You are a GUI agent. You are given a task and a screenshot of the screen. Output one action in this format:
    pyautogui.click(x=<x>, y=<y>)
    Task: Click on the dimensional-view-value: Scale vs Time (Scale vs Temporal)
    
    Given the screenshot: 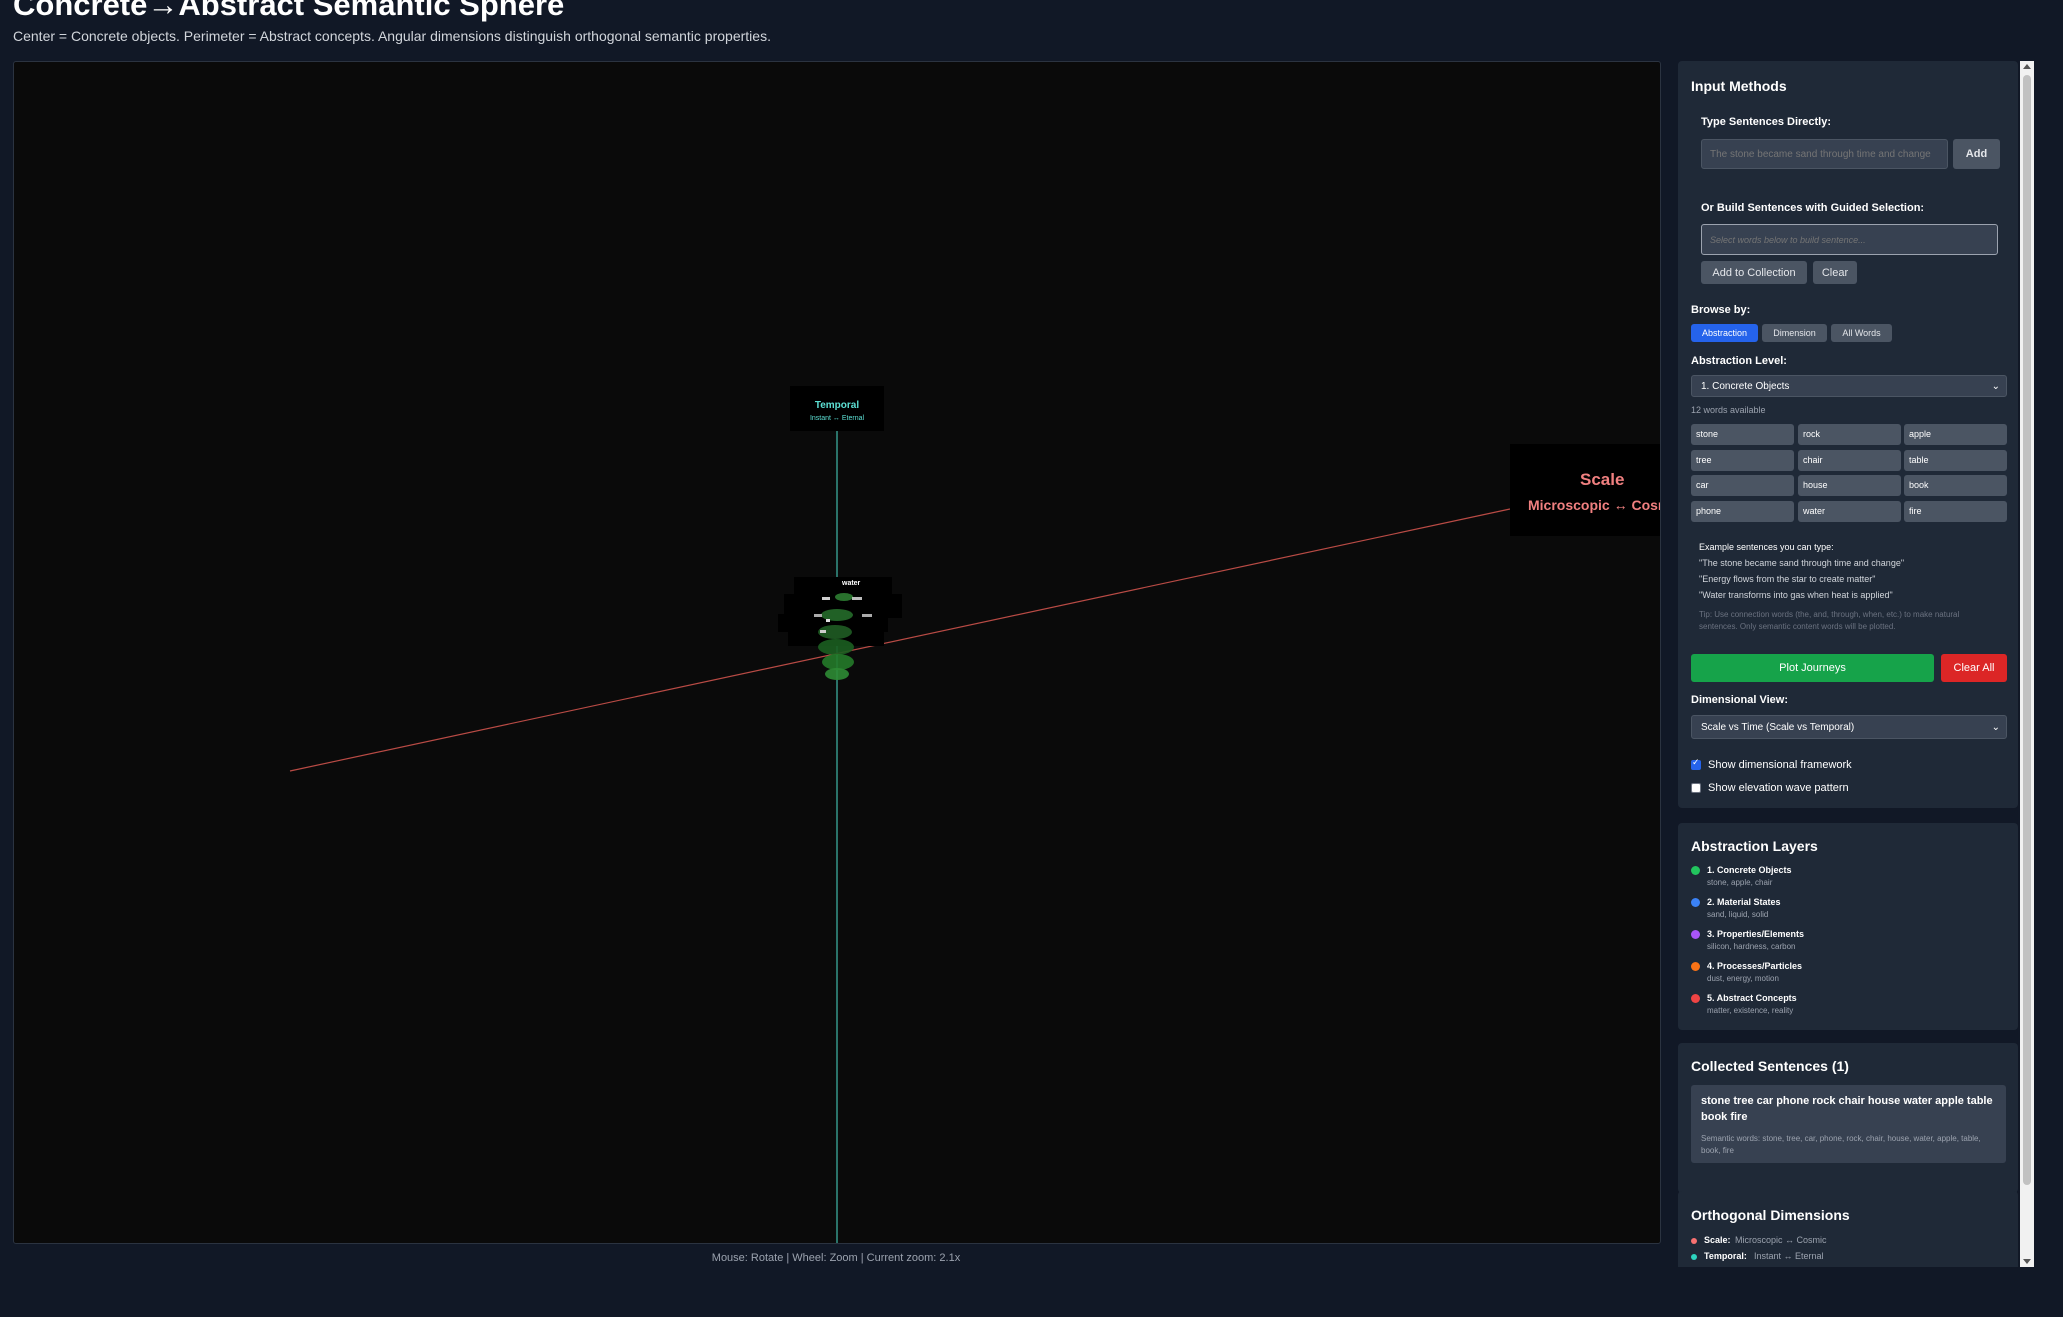 What is the action you would take?
    pyautogui.click(x=1778, y=727)
    